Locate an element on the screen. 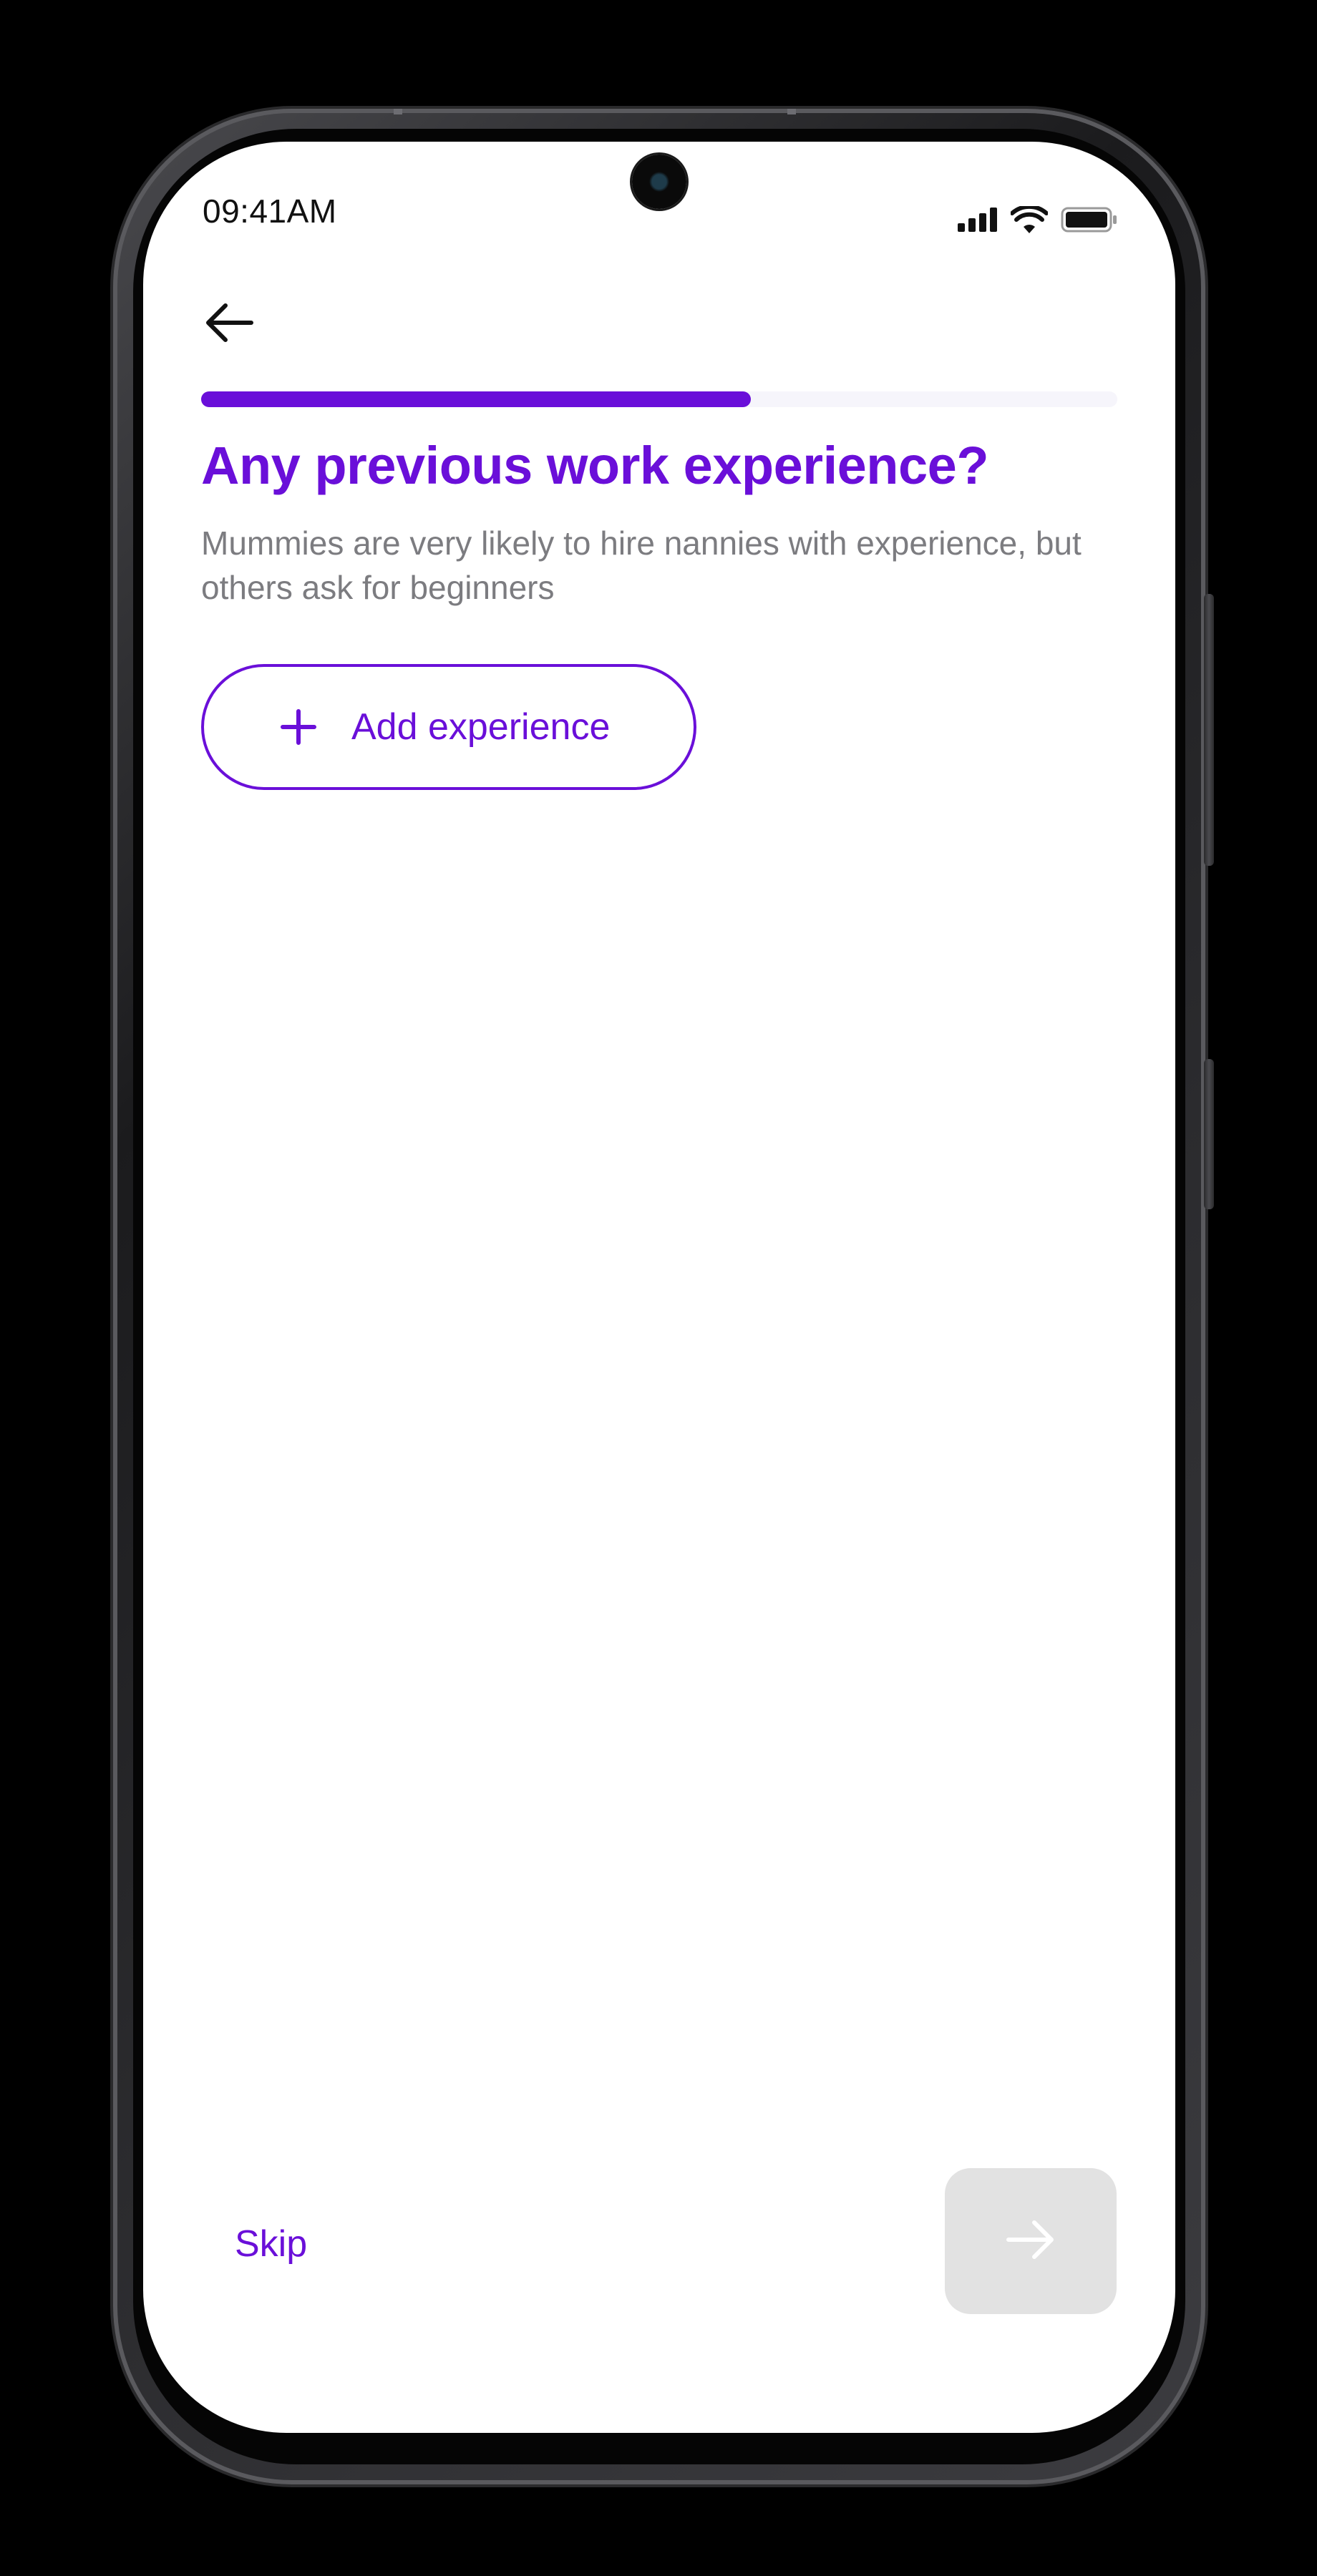 This screenshot has height=2576, width=1317. power-button is located at coordinates (1209, 1134).